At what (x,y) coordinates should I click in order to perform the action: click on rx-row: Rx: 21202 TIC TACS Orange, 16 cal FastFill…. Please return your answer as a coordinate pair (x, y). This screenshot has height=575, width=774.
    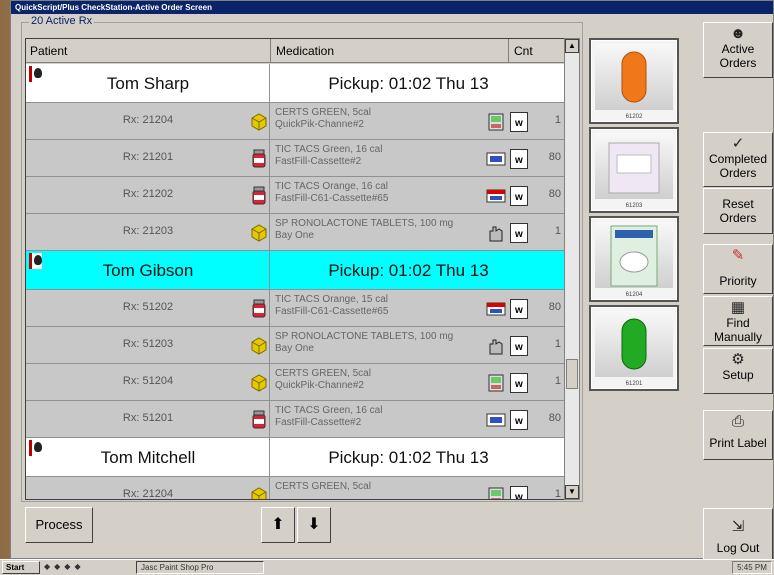
    Looking at the image, I should click on (295, 195).